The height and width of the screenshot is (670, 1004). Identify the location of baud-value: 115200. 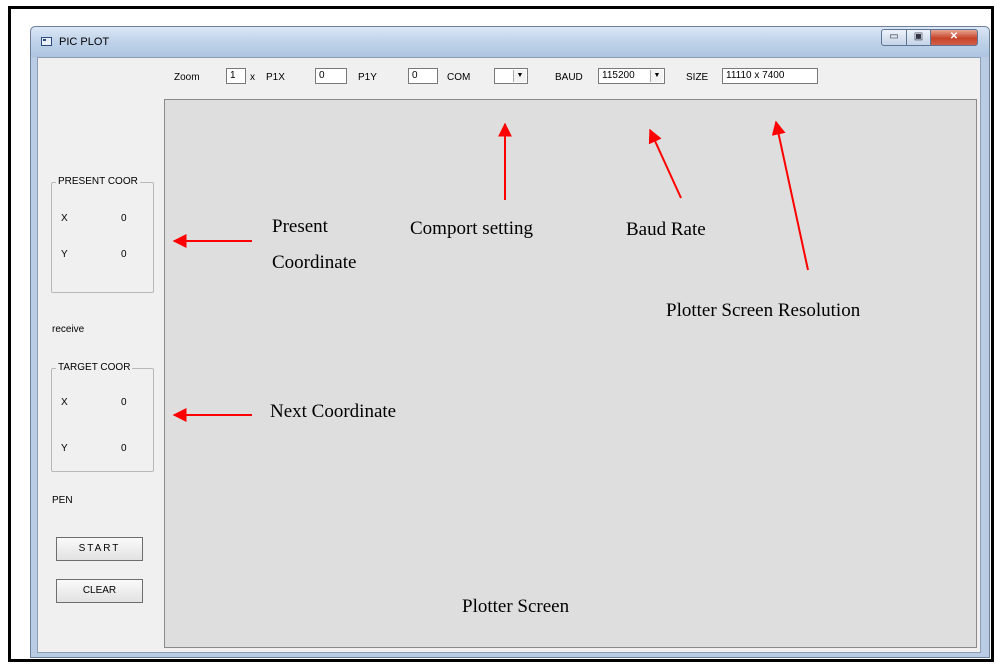
(618, 75).